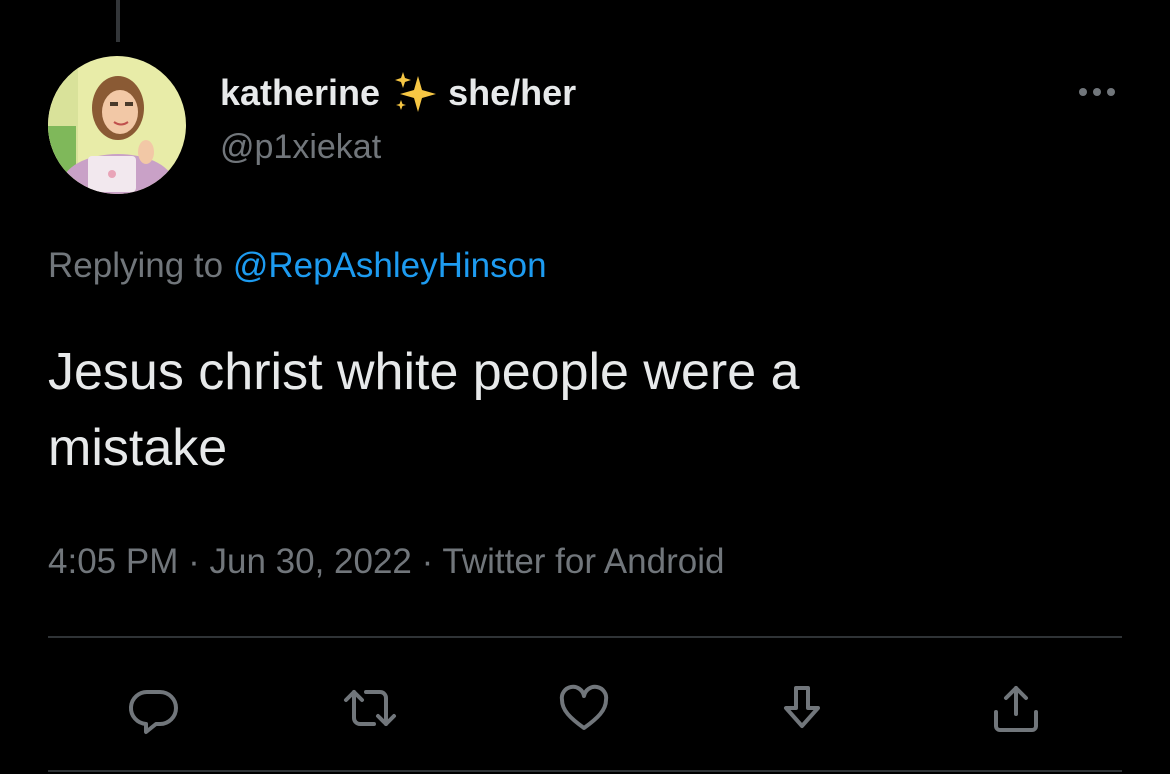 The height and width of the screenshot is (774, 1170). I want to click on like-button, so click(584, 708).